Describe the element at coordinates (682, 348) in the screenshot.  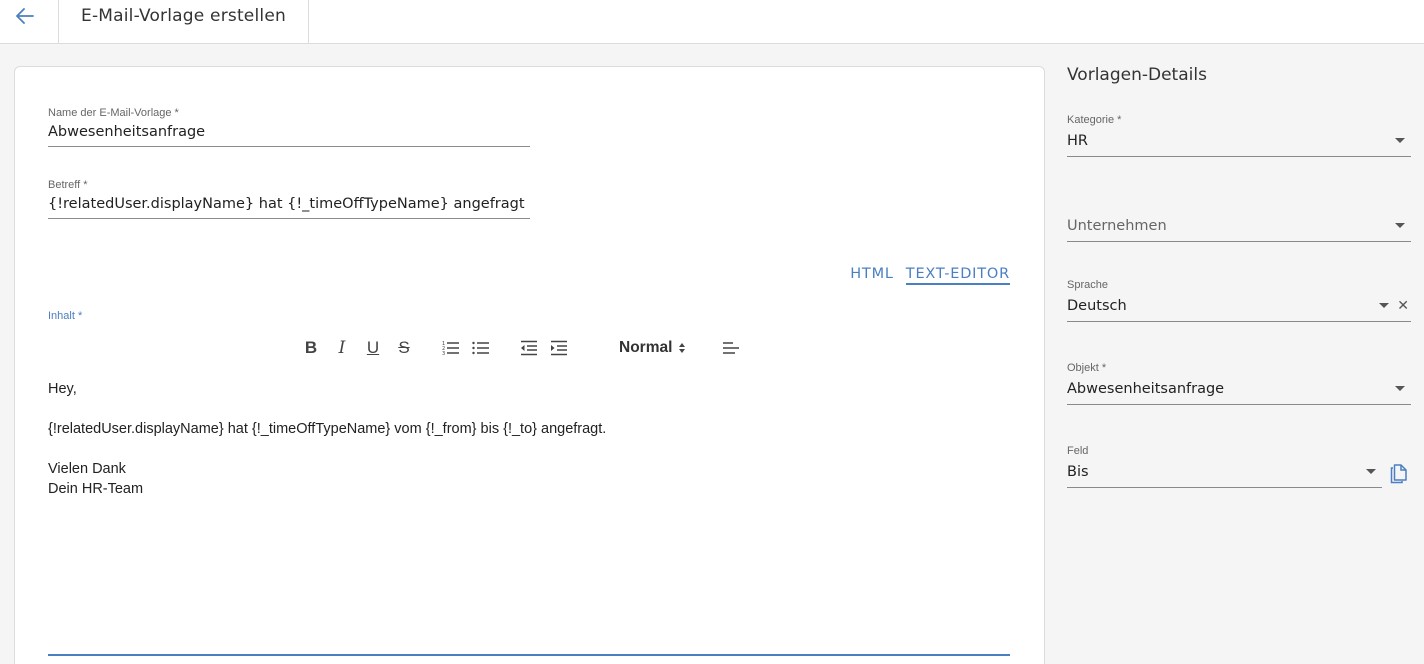
I see `up-down-caret-icon` at that location.